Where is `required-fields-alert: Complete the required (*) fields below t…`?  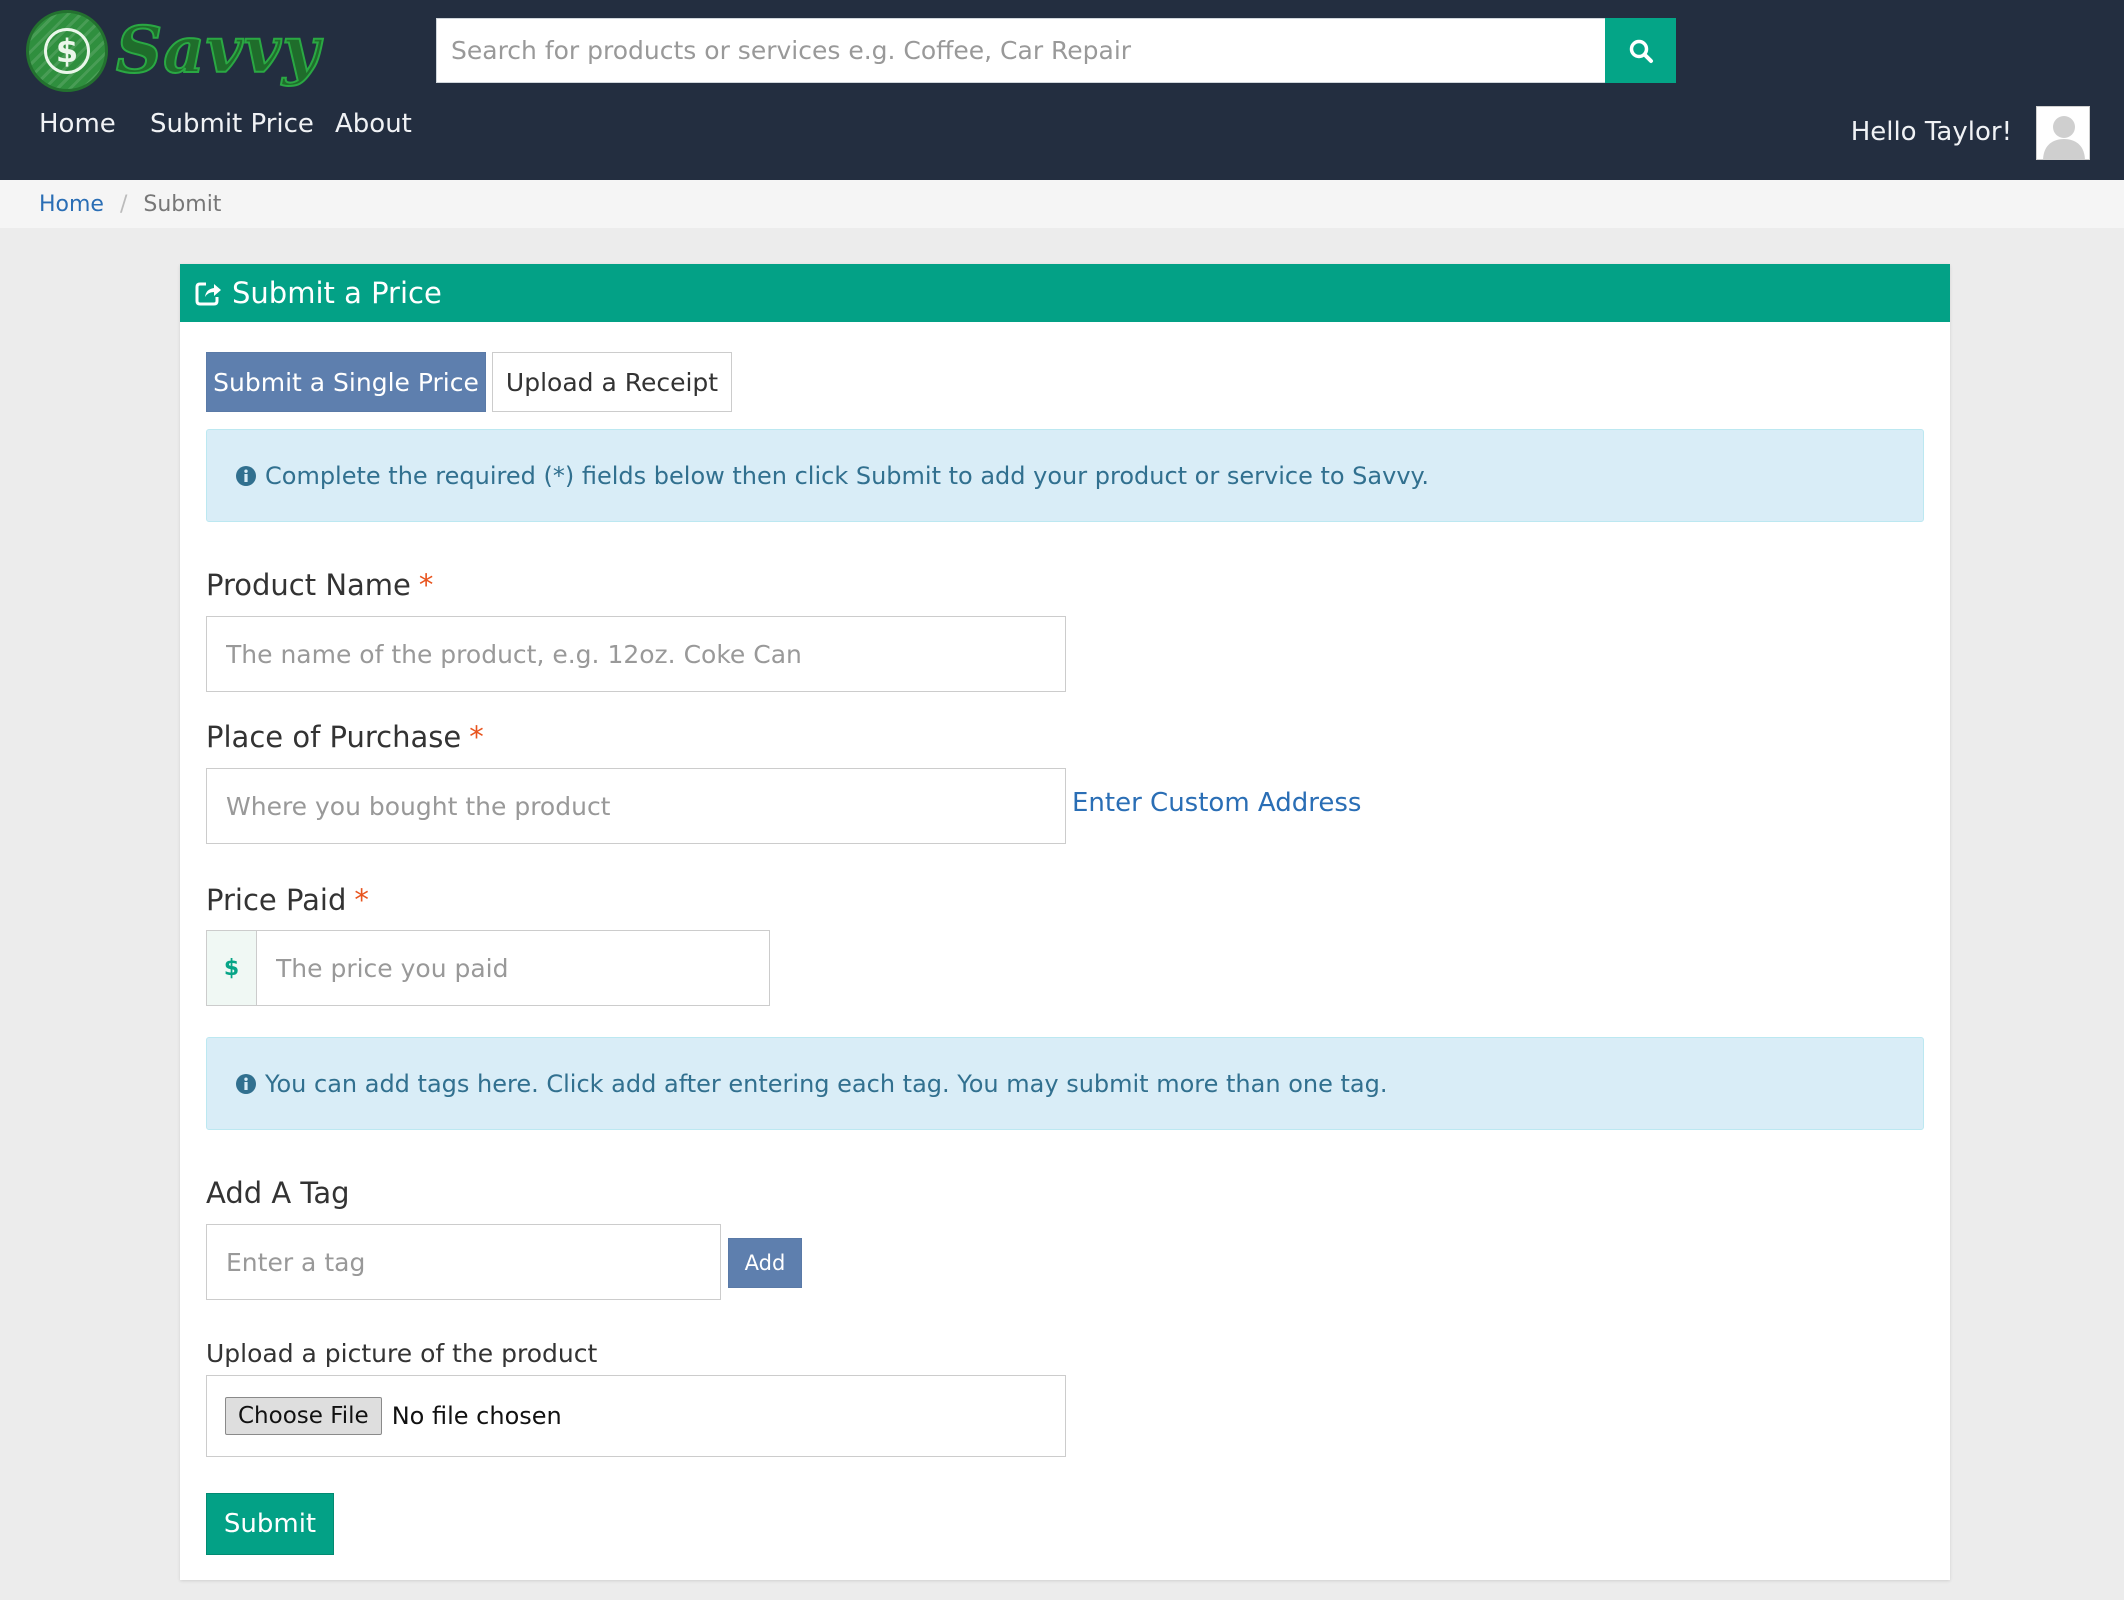 required-fields-alert: Complete the required (*) fields below t… is located at coordinates (1065, 475).